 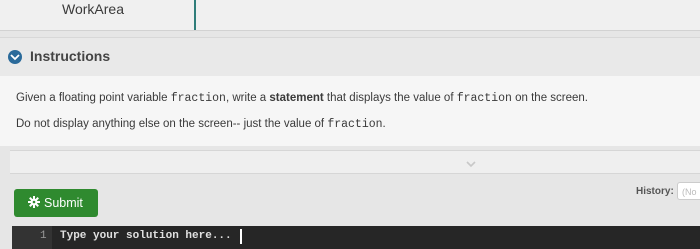 I want to click on editor-gutter: 1, so click(x=32, y=237).